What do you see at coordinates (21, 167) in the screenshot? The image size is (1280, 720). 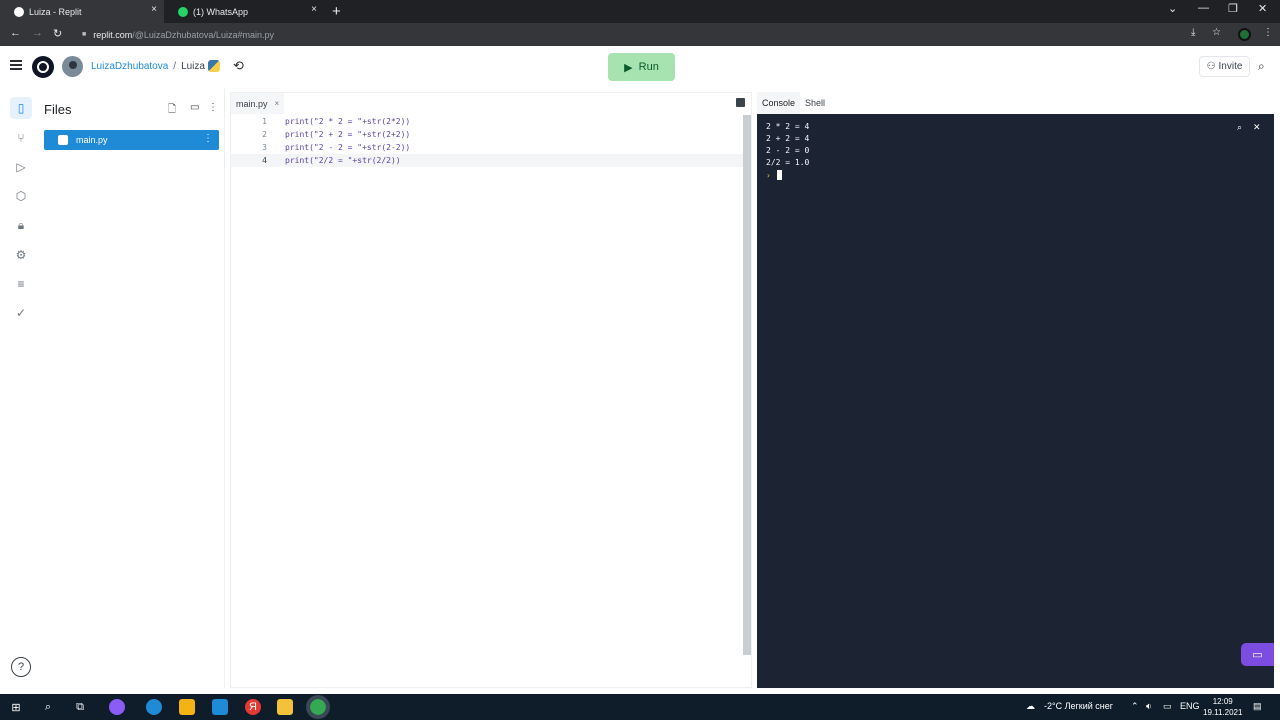 I see `debugger-icon: ▷` at bounding box center [21, 167].